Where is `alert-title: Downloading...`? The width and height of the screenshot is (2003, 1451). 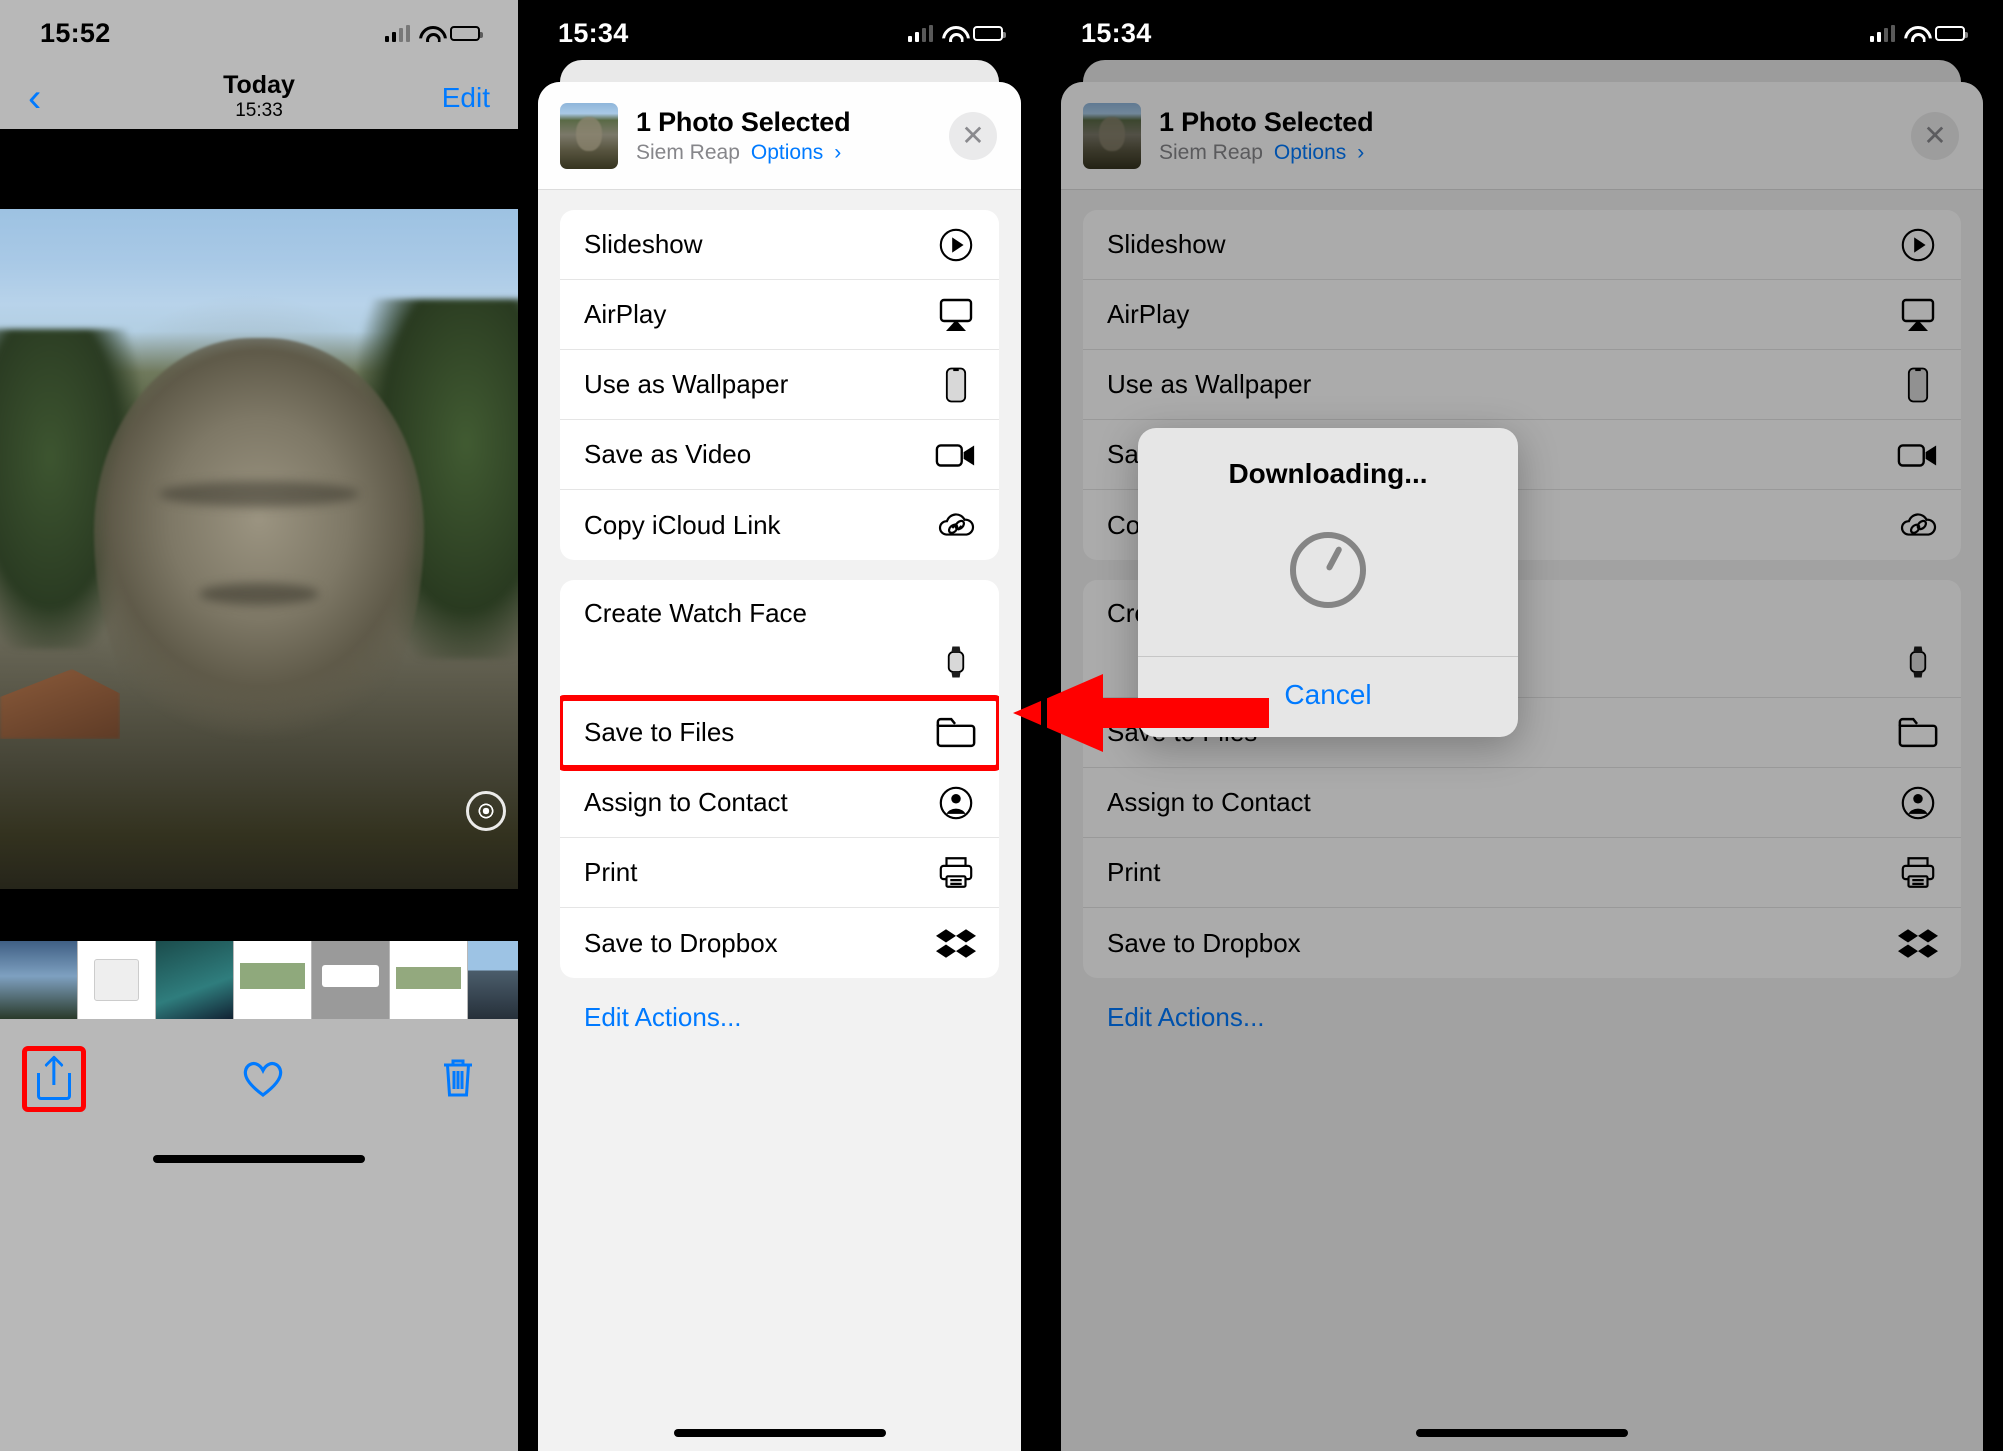 alert-title: Downloading... is located at coordinates (1328, 473).